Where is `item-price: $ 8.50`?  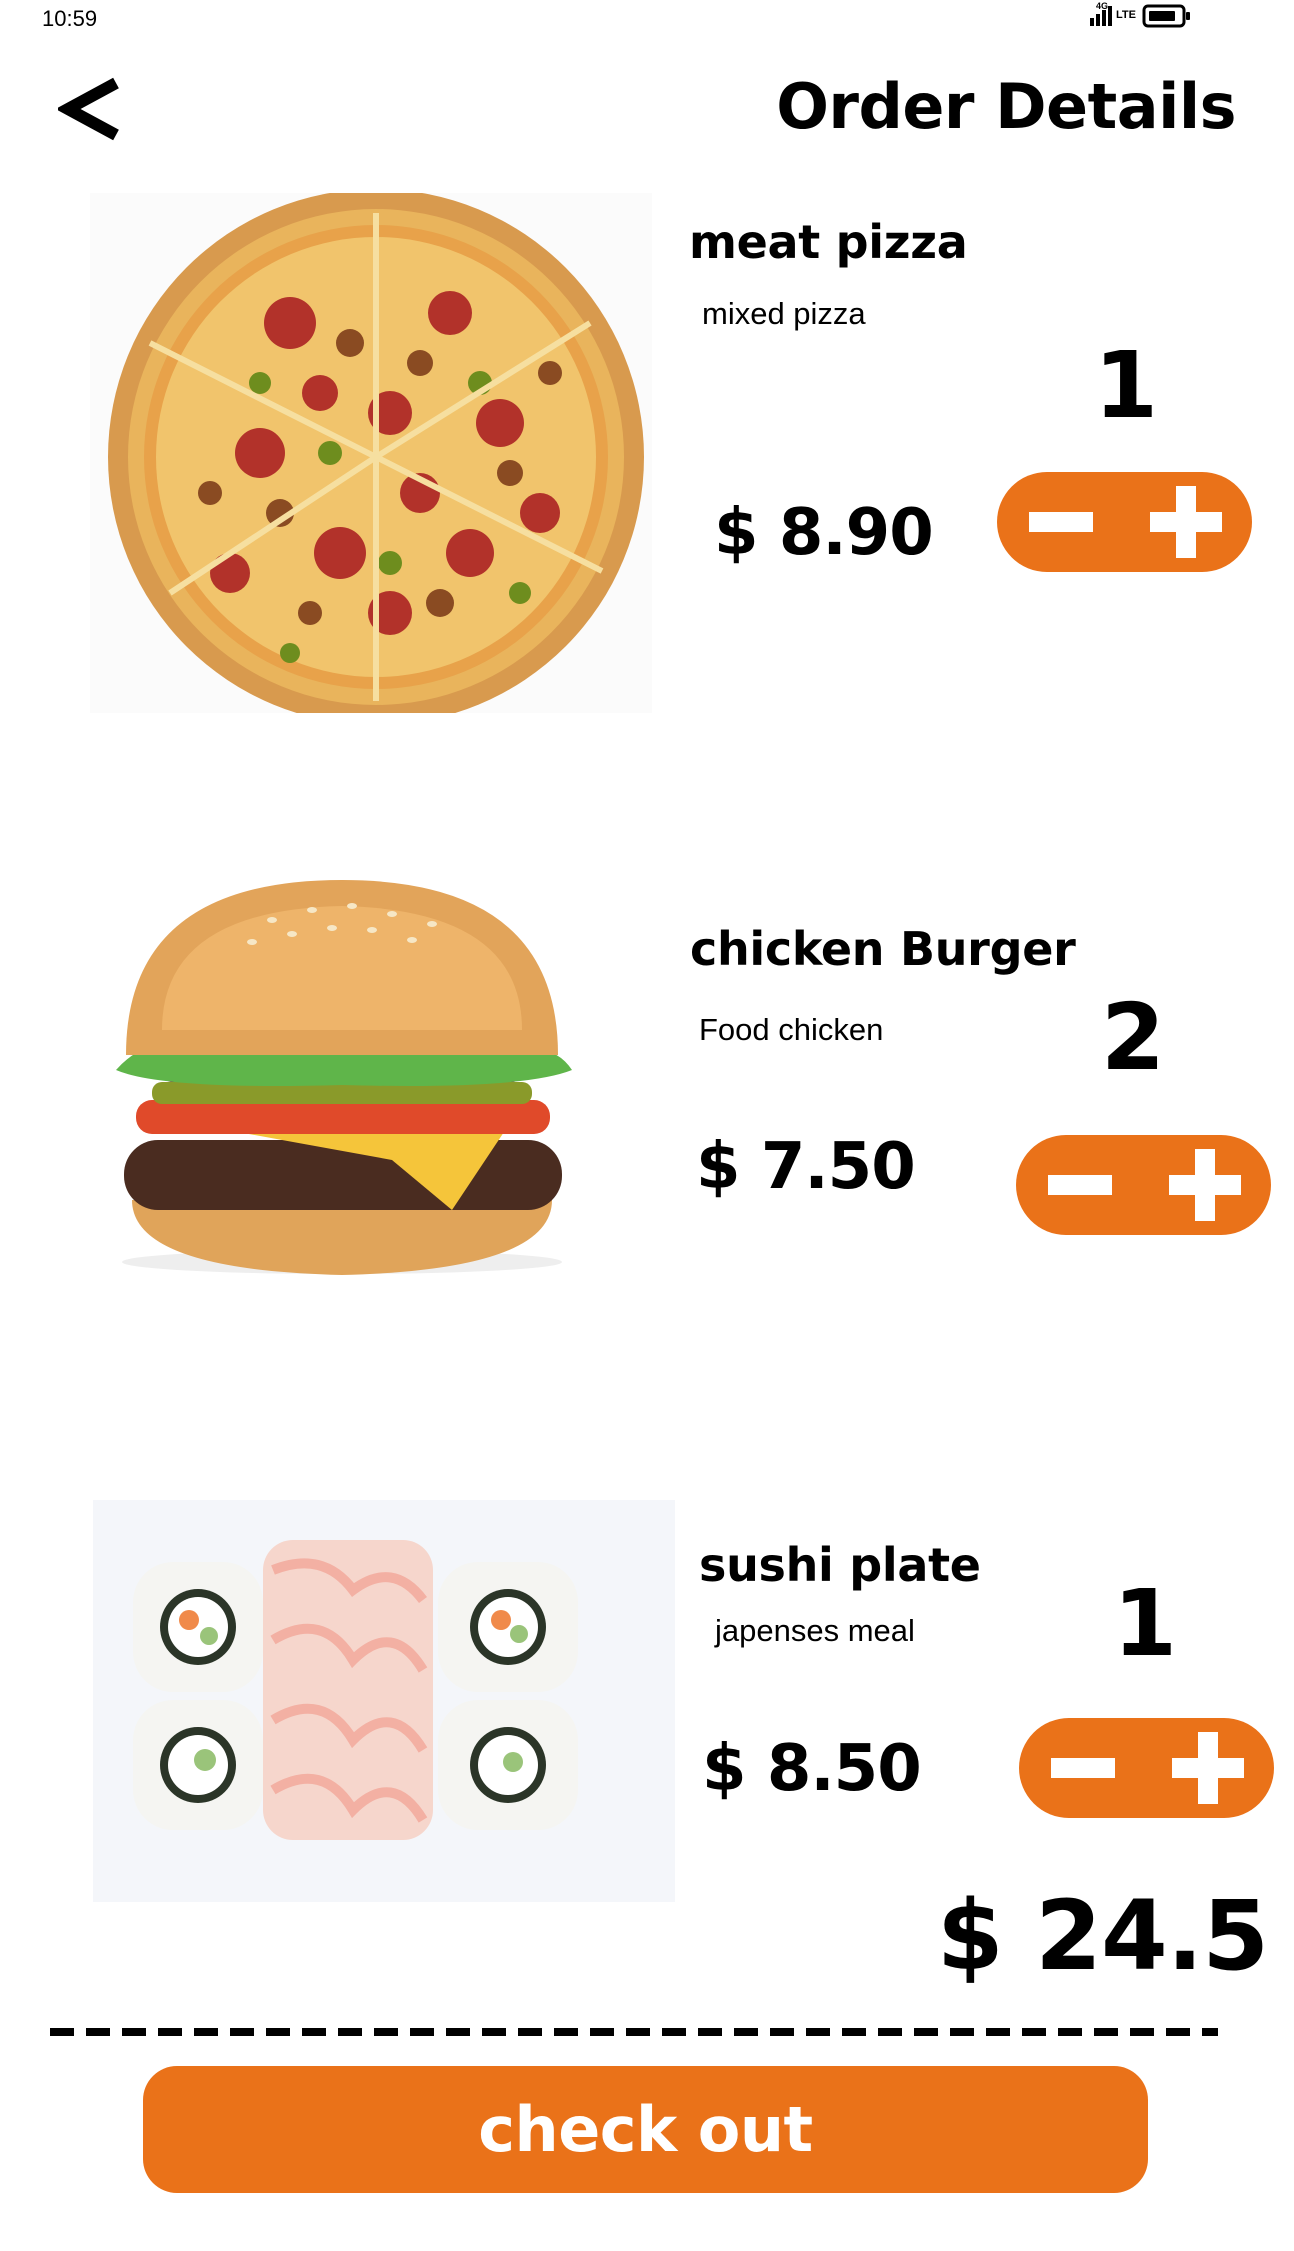 item-price: $ 8.50 is located at coordinates (812, 1769).